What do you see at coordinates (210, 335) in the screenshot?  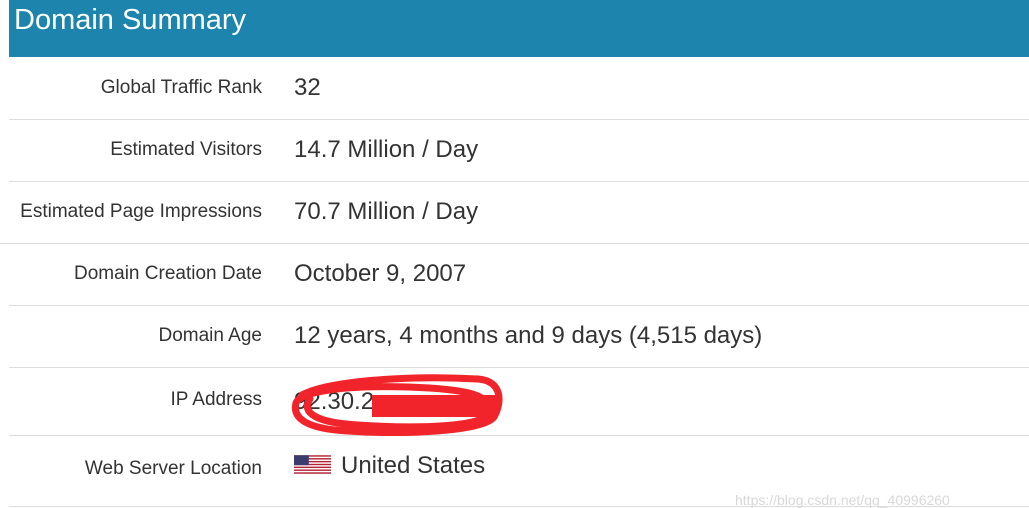 I see `row-label: Domain Age` at bounding box center [210, 335].